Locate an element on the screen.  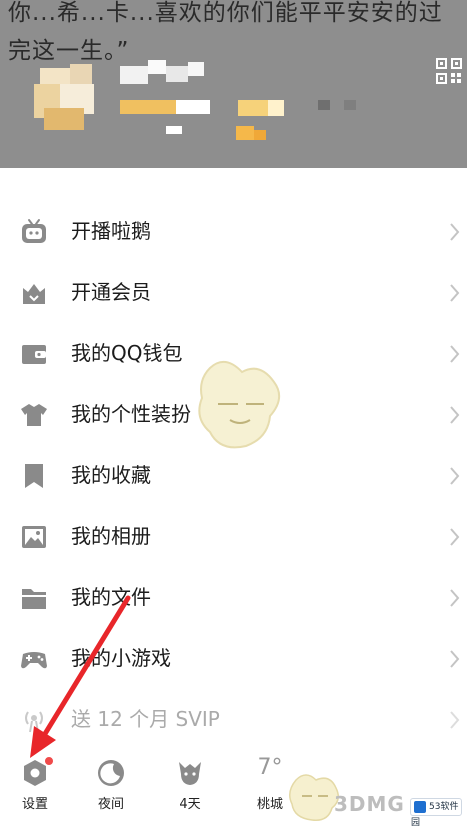
folder-icon is located at coordinates (34, 599).